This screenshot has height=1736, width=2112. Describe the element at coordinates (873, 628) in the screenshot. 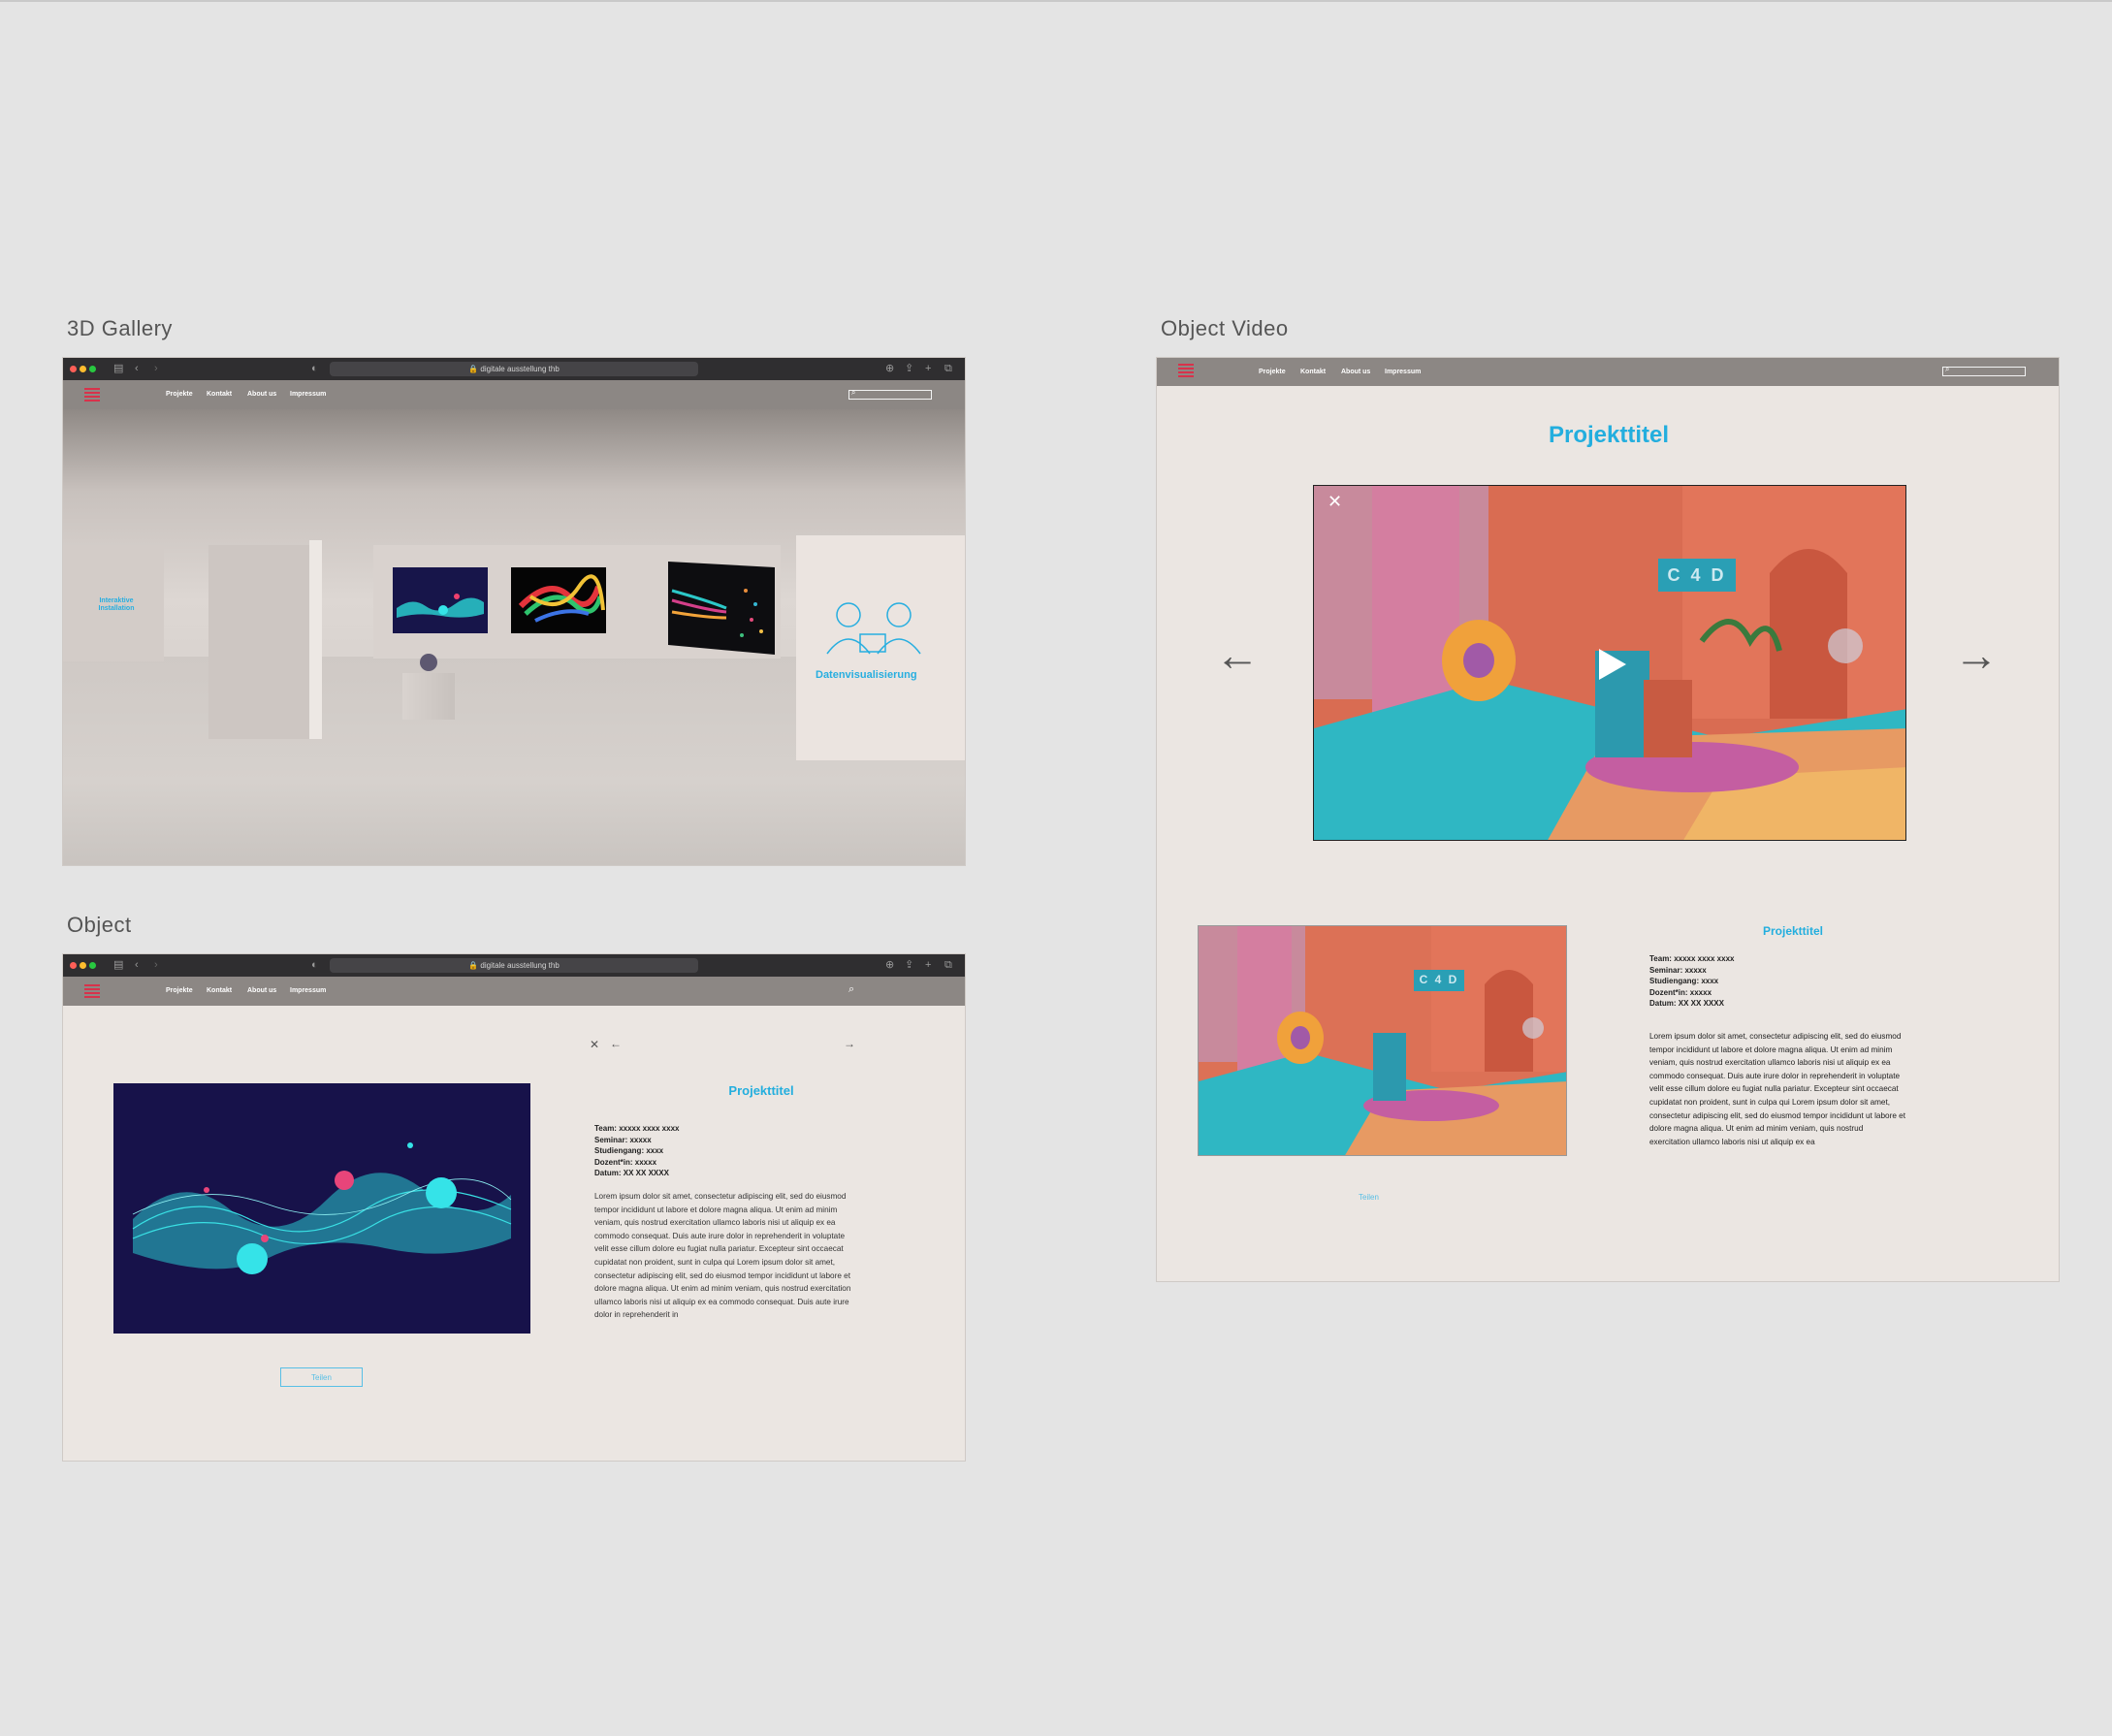

I see `illustration-two-people-icon` at that location.